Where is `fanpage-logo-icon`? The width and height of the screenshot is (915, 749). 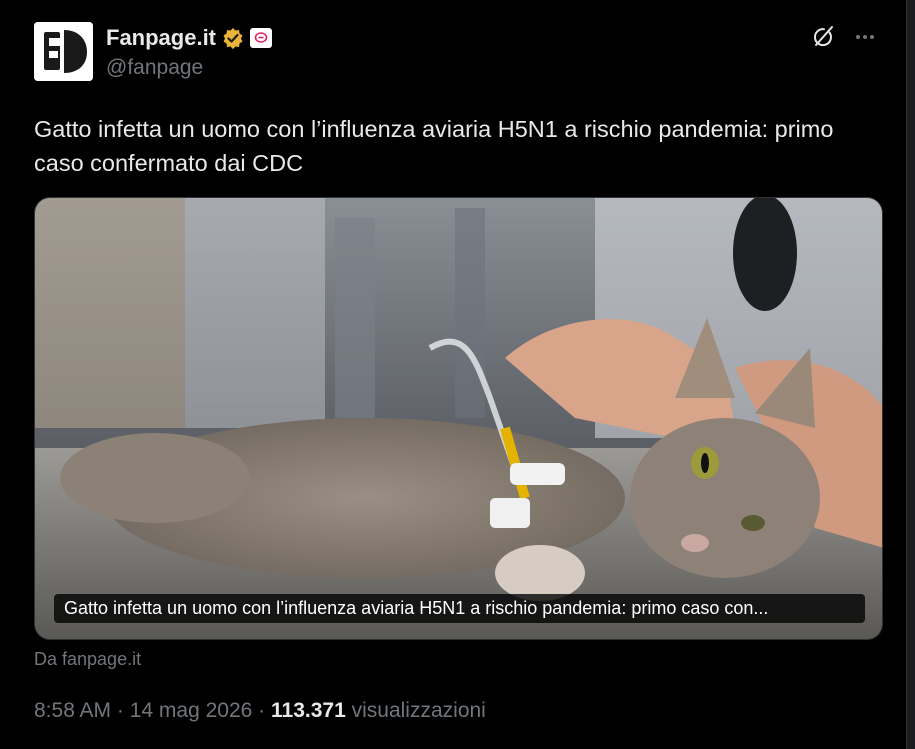 fanpage-logo-icon is located at coordinates (63, 51).